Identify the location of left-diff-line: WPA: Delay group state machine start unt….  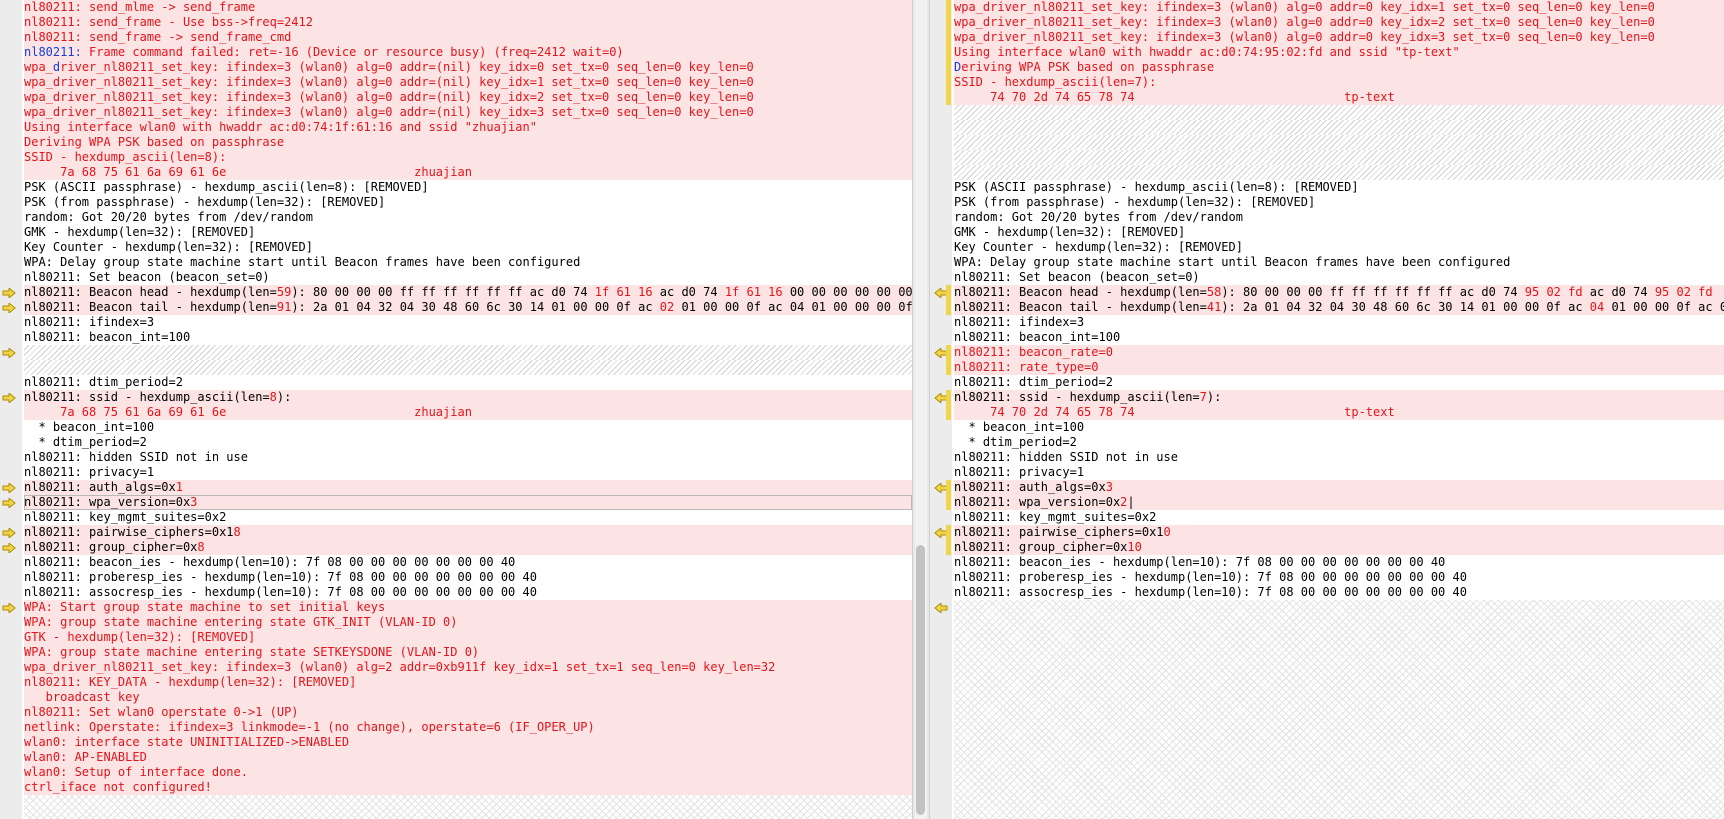
(468, 262).